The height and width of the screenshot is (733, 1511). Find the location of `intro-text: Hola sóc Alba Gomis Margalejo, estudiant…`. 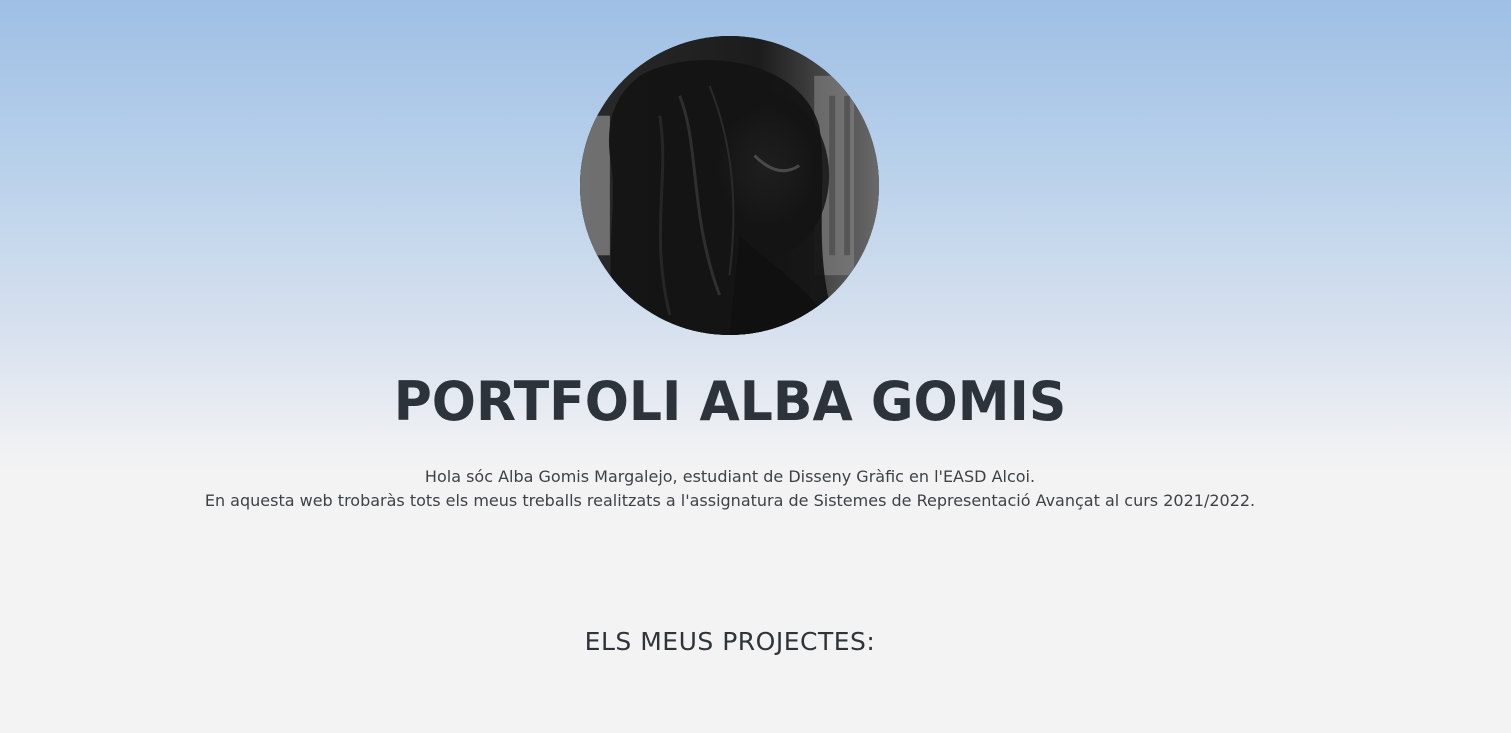

intro-text: Hola sóc Alba Gomis Margalejo, estudiant… is located at coordinates (730, 489).